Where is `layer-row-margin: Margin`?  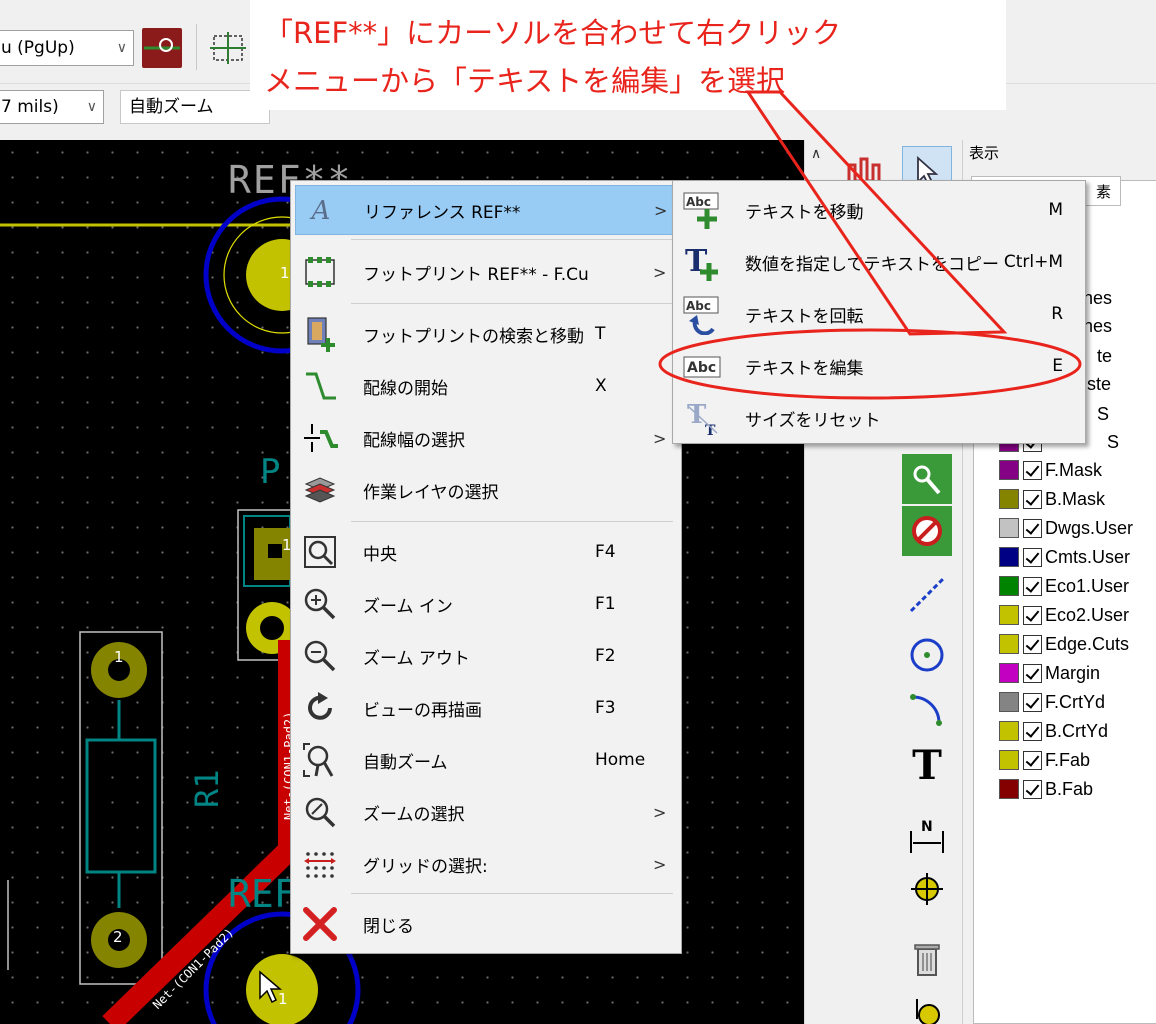 layer-row-margin: Margin is located at coordinates (1049, 673).